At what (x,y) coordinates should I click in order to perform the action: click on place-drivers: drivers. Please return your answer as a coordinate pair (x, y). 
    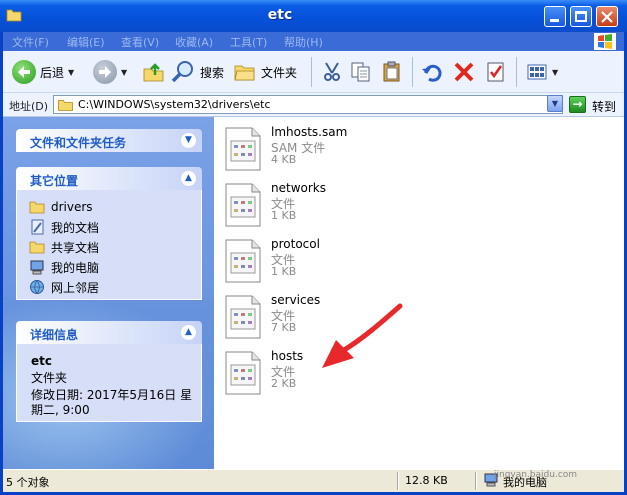
    Looking at the image, I should click on (61, 207).